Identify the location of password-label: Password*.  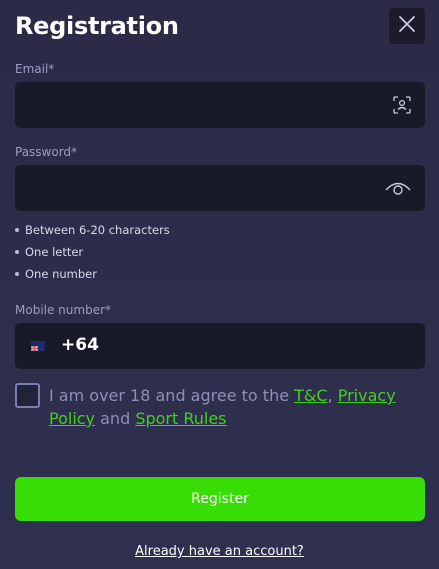
(46, 152).